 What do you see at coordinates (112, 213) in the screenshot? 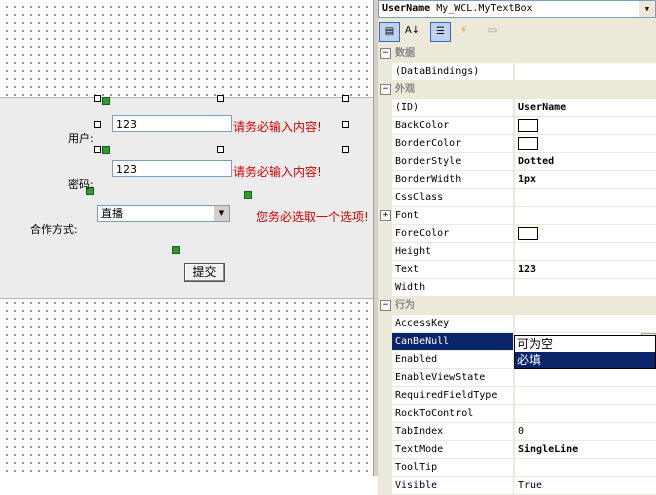
I see `coop-selected: 直播` at bounding box center [112, 213].